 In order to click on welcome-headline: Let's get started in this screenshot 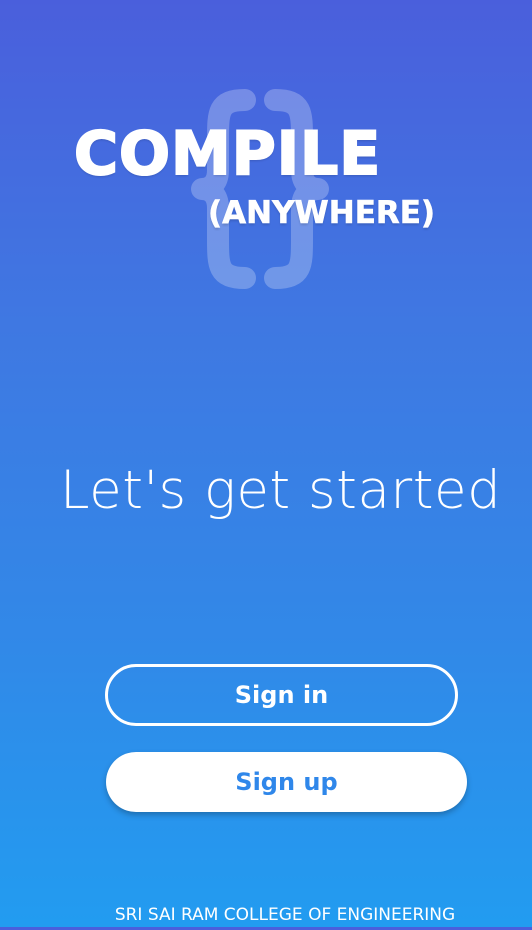, I will do `click(281, 490)`.